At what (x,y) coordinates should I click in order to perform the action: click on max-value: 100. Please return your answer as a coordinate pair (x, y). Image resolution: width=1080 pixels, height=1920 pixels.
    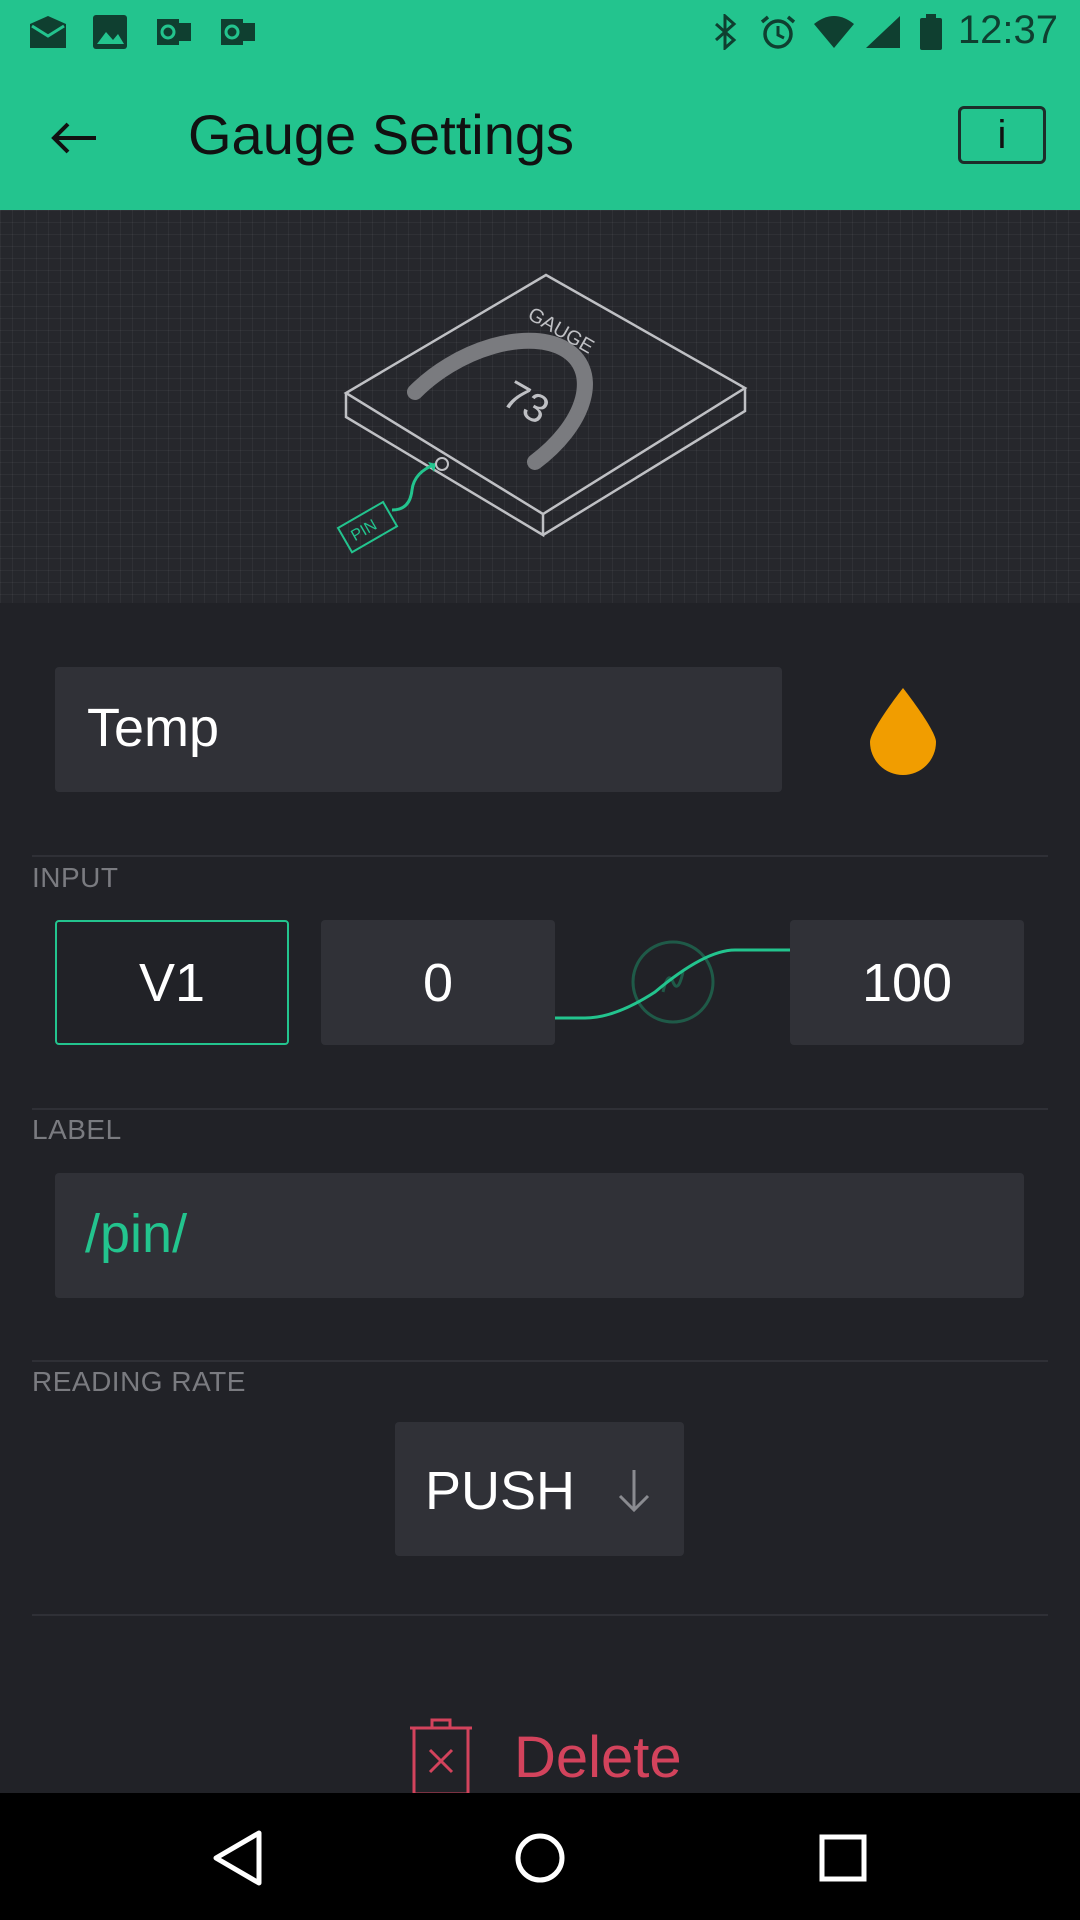
    Looking at the image, I should click on (907, 982).